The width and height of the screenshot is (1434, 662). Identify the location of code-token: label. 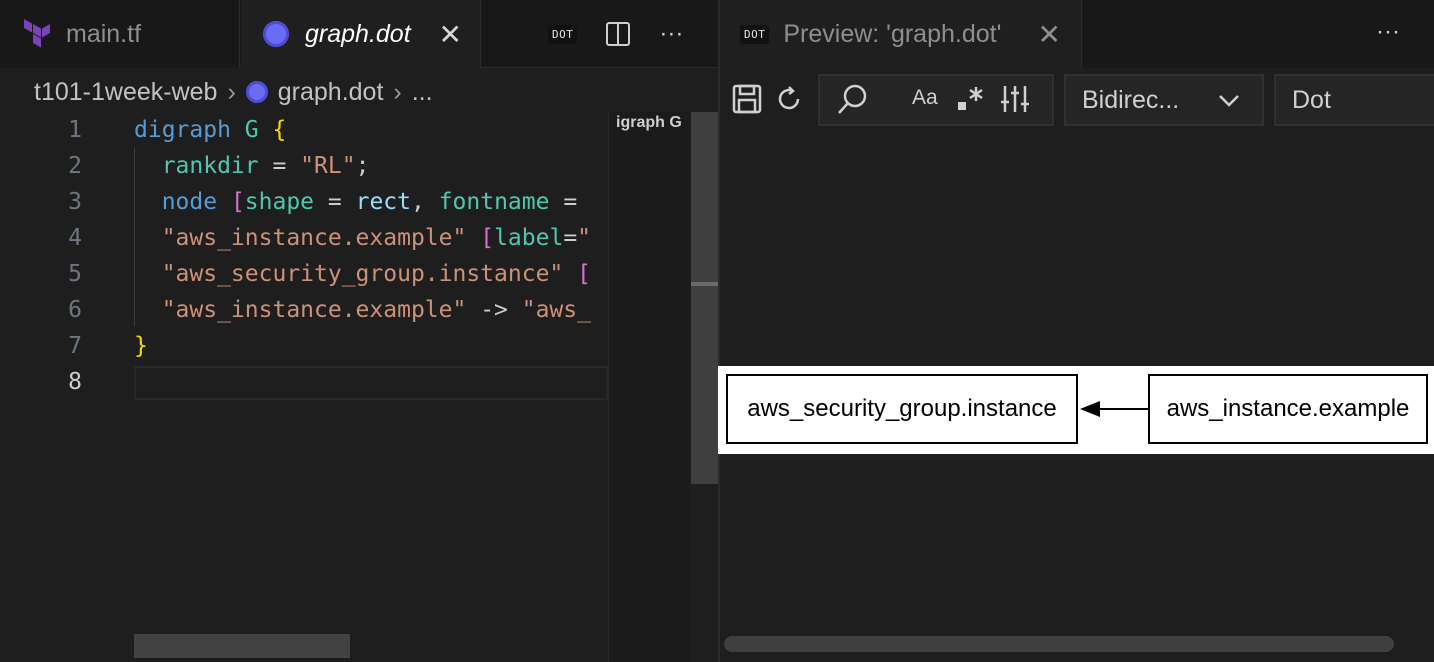
(529, 238).